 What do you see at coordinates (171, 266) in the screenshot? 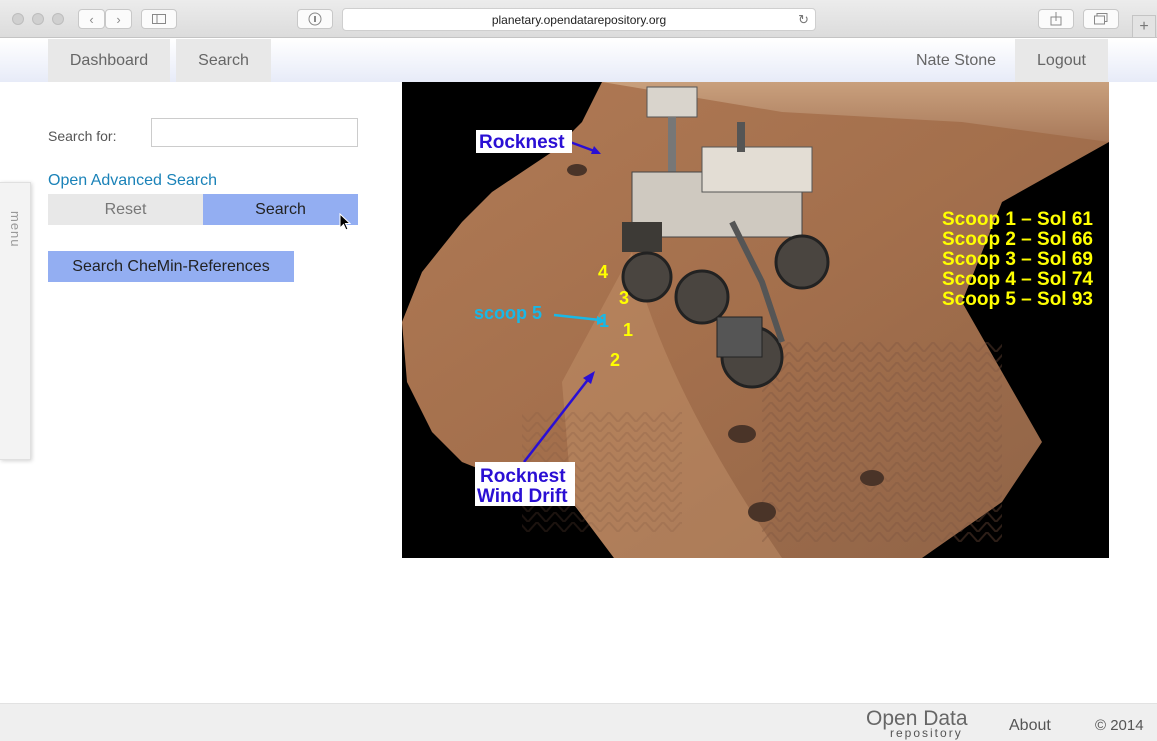
I see `search-chemin-references-button: Search CheMin-References` at bounding box center [171, 266].